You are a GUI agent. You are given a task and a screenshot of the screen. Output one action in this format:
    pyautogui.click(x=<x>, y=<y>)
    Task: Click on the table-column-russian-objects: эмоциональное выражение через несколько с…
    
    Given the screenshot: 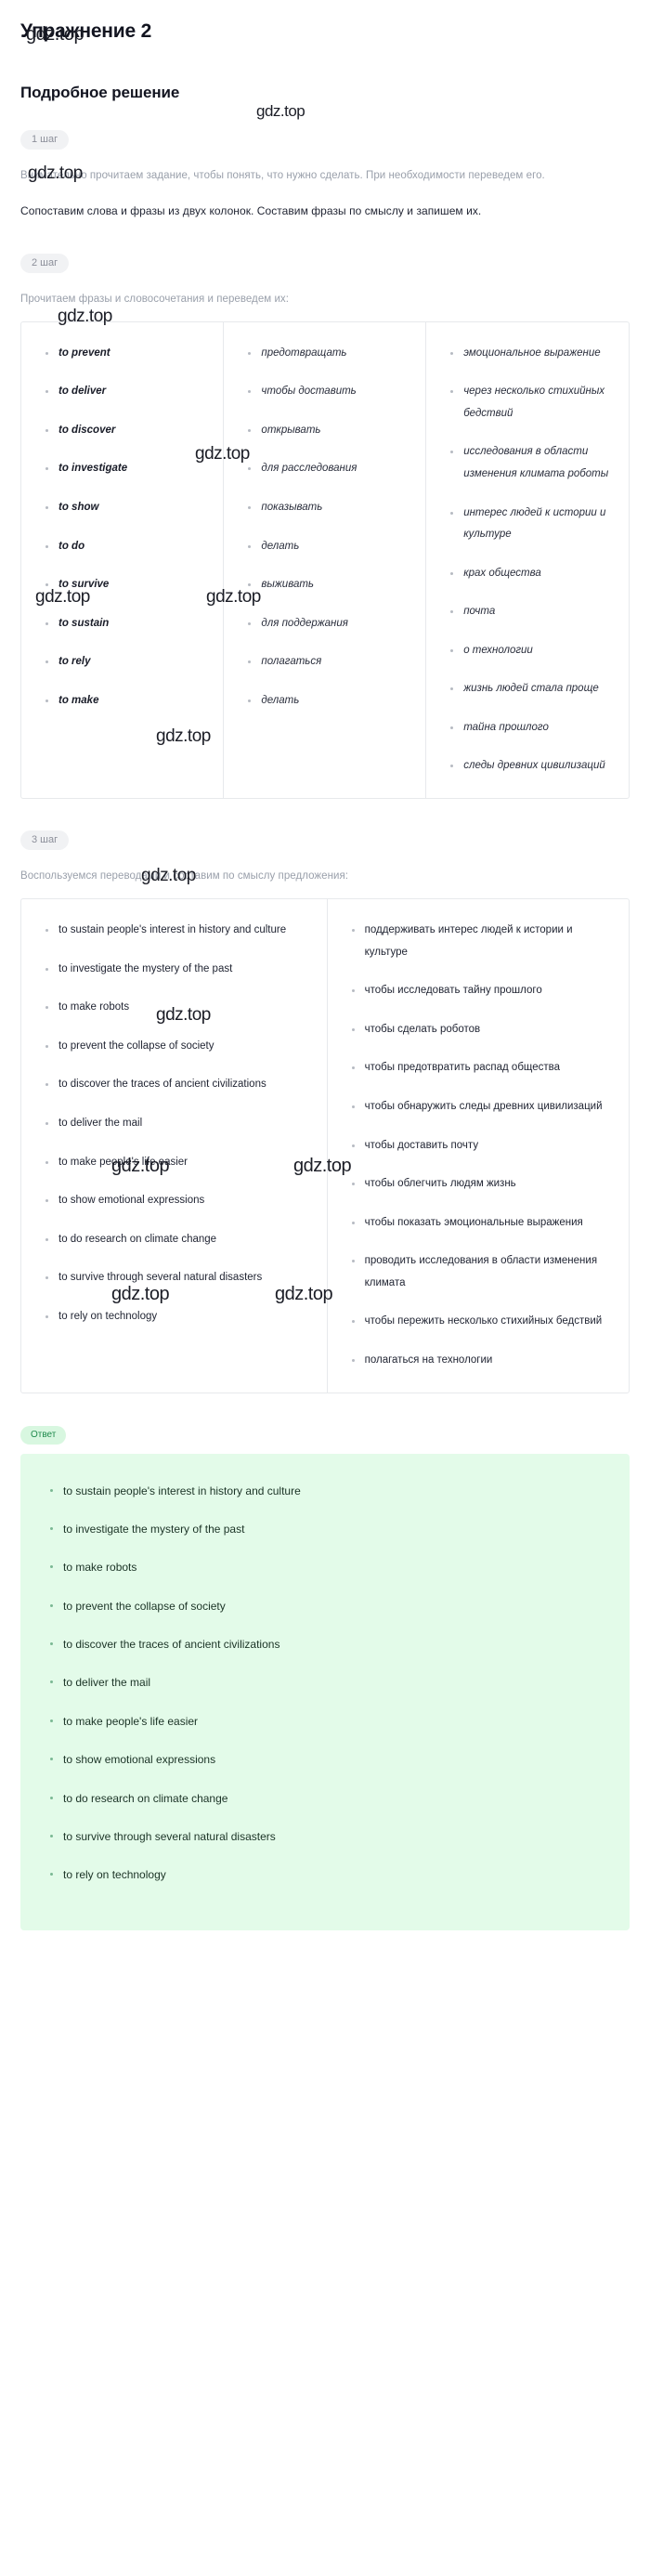 What is the action you would take?
    pyautogui.click(x=527, y=560)
    